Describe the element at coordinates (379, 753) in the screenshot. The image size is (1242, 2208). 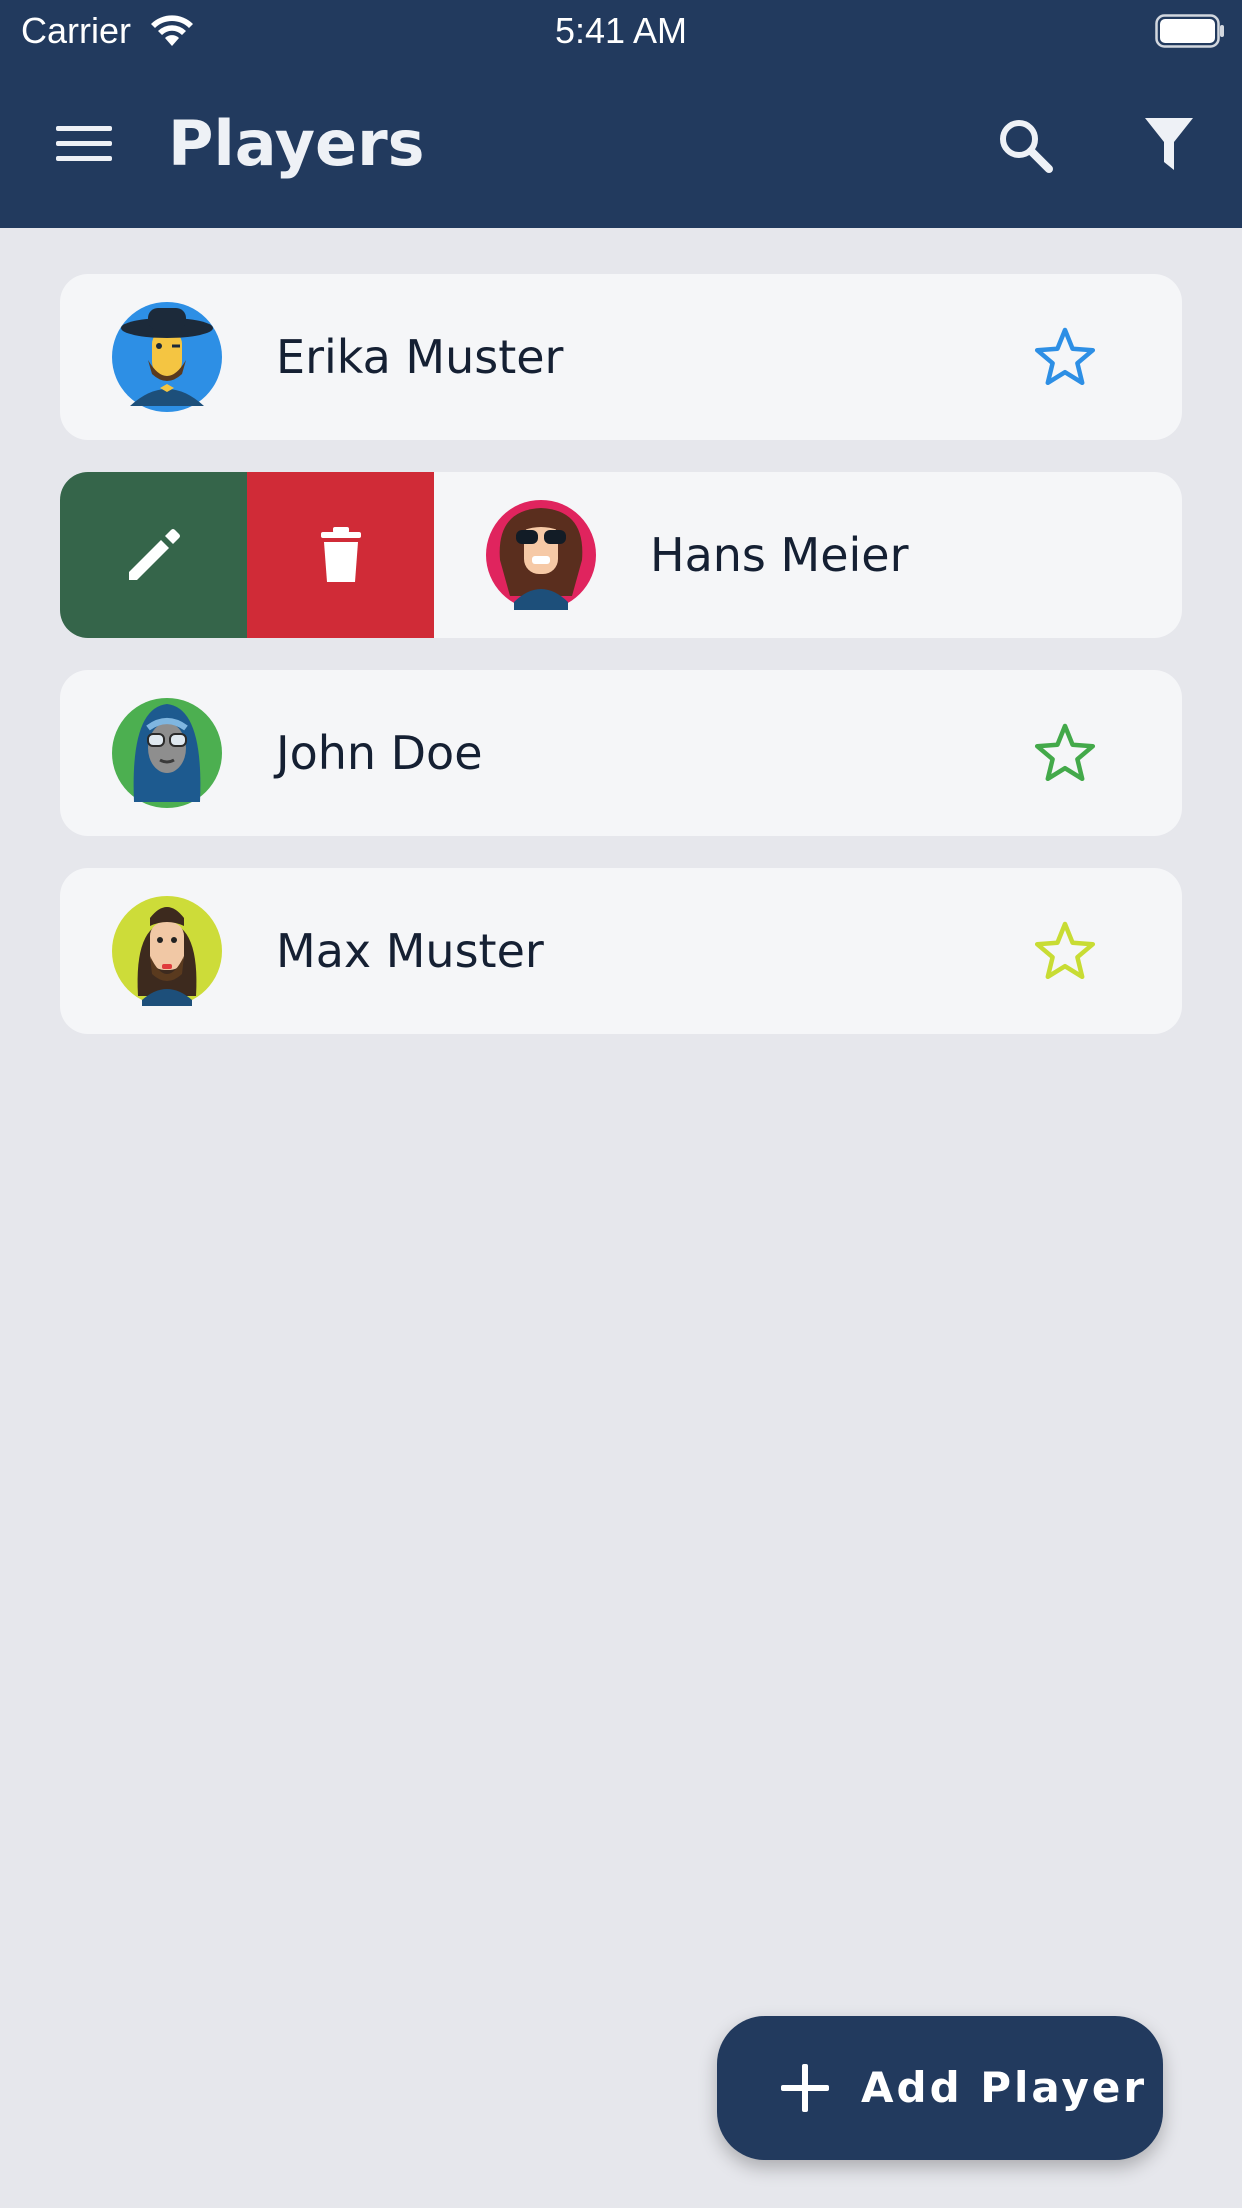
I see `player-name: John Doe` at that location.